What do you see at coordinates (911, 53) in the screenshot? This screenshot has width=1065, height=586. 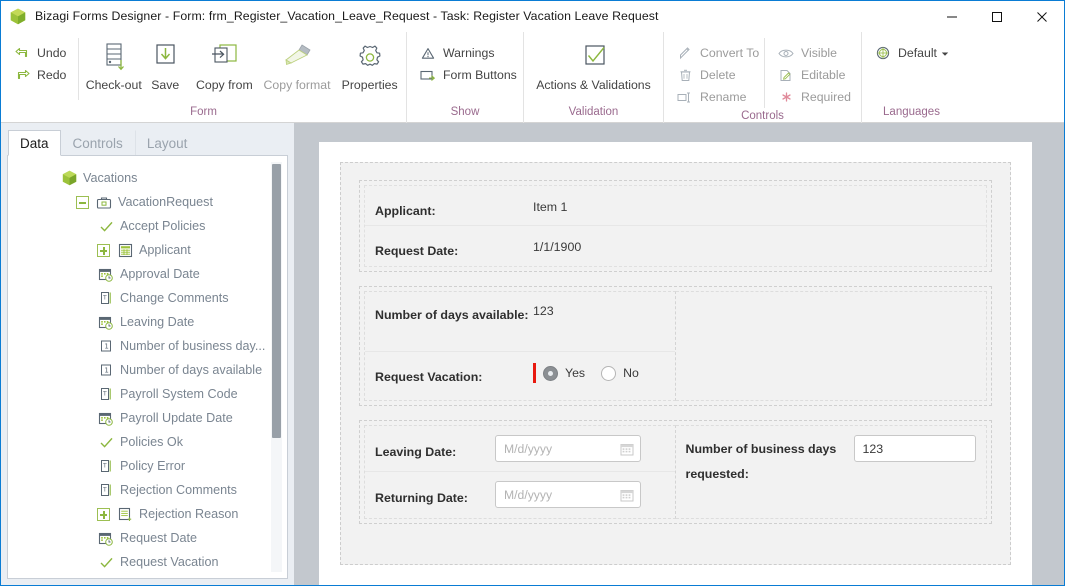 I see `default-language-button: Default` at bounding box center [911, 53].